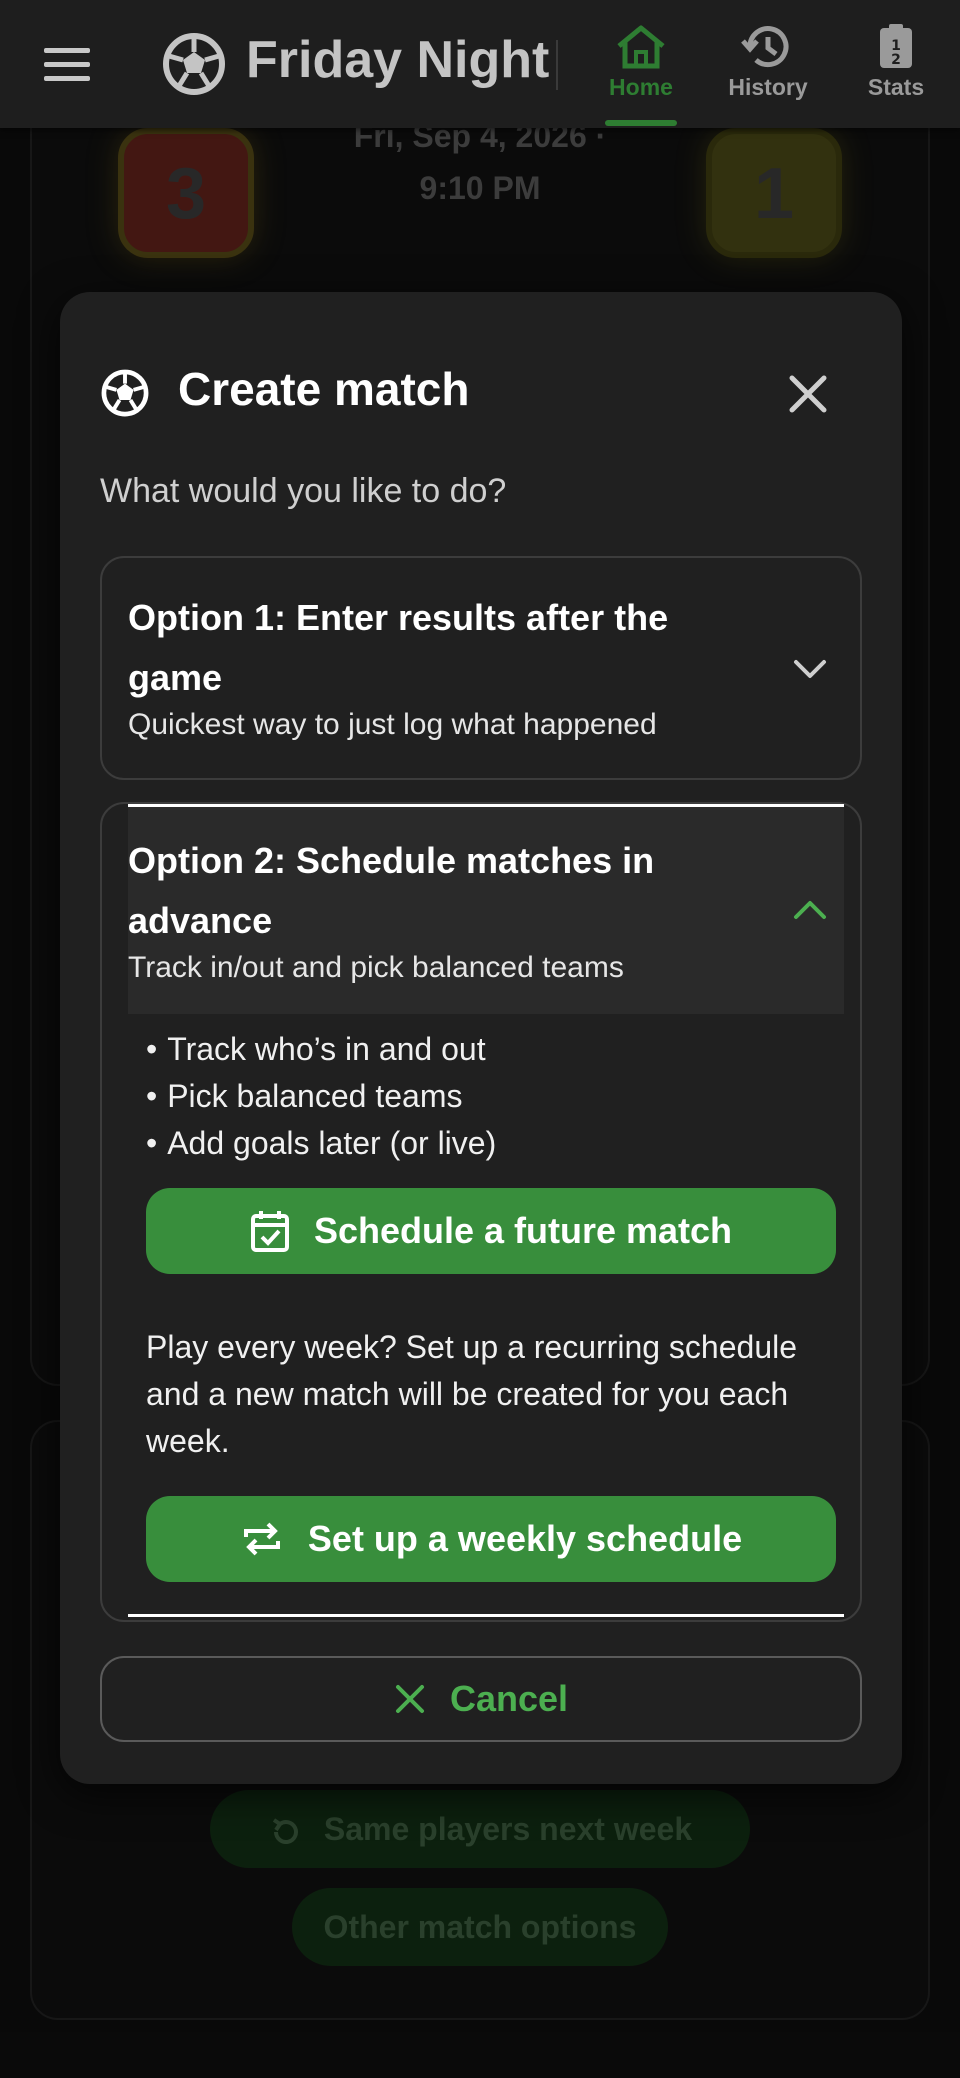 The height and width of the screenshot is (2078, 960). Describe the element at coordinates (641, 87) in the screenshot. I see `tab-home-label: Home` at that location.